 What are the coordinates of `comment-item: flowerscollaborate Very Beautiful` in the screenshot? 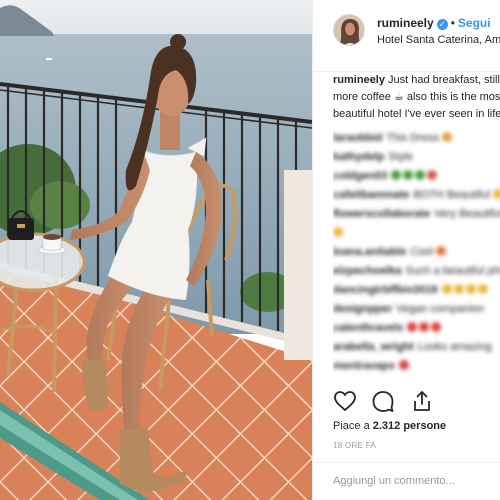 It's located at (416, 214).